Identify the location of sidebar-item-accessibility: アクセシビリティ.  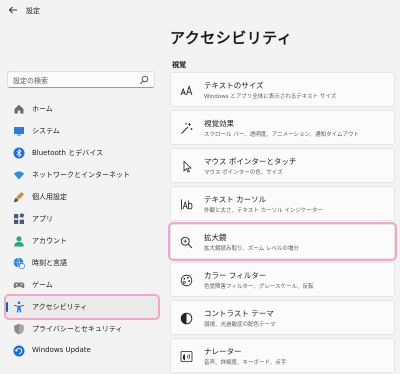
(82, 307).